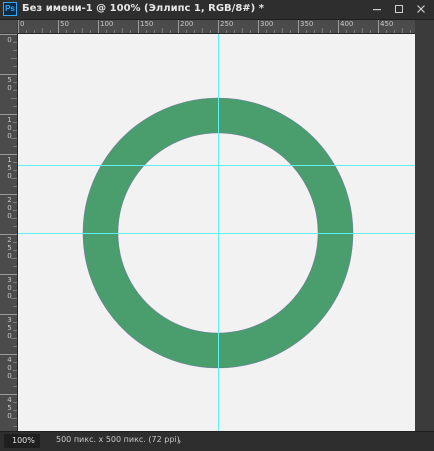 The height and width of the screenshot is (451, 434). I want to click on horizontal-ruler-ticks, so click(214, 26).